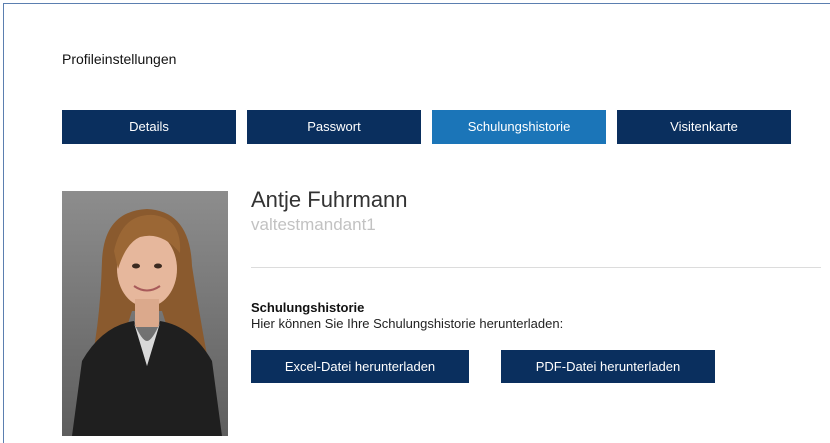  Describe the element at coordinates (360, 366) in the screenshot. I see `excel-download-button: Excel-Datei herunterladen` at that location.